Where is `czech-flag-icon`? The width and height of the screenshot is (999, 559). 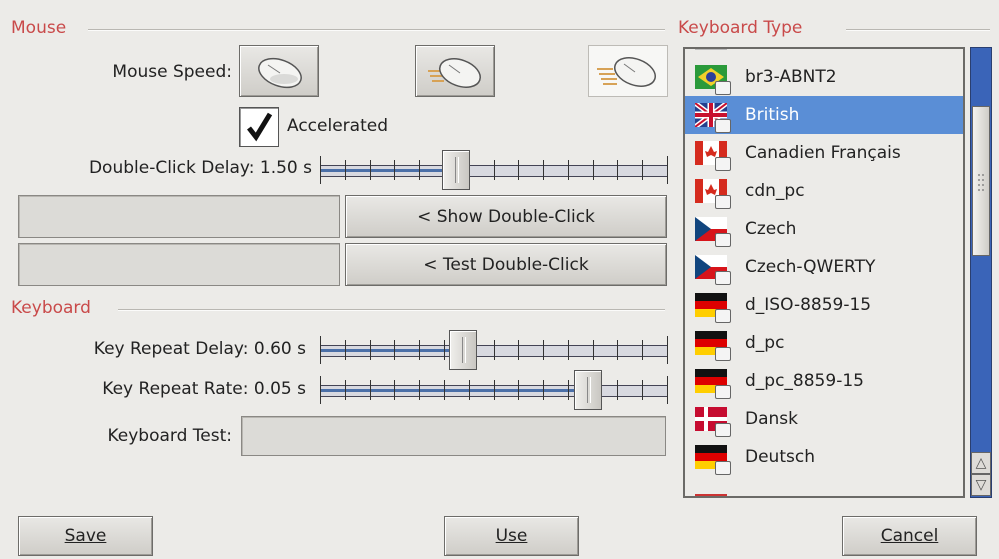
czech-flag-icon is located at coordinates (713, 270).